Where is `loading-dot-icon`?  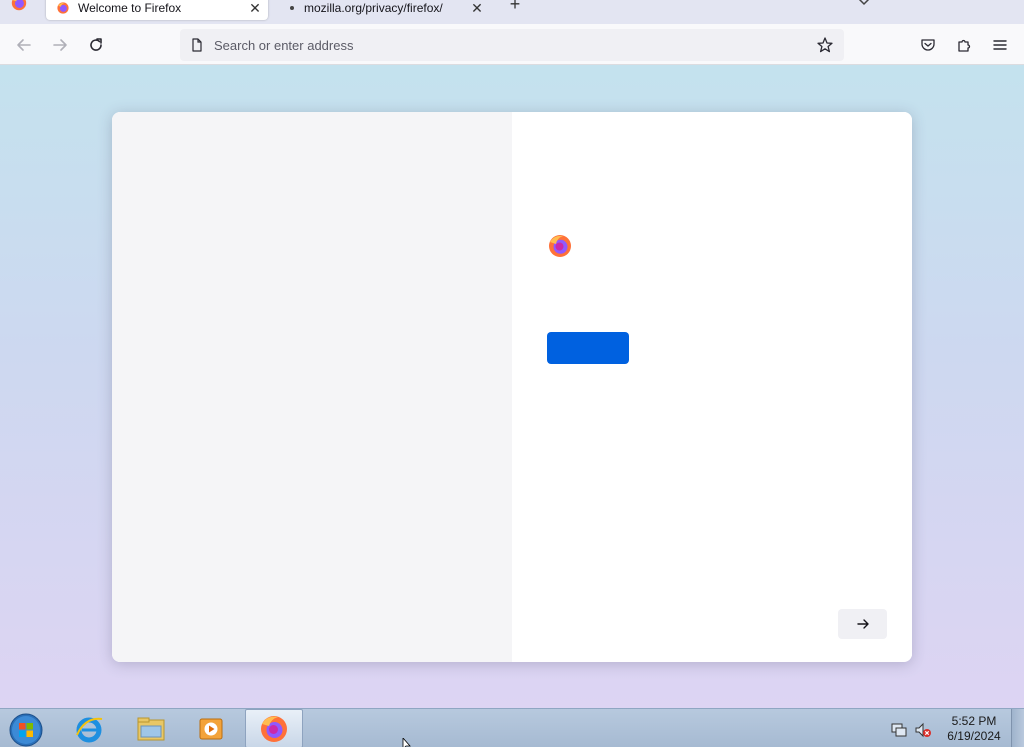
loading-dot-icon is located at coordinates (292, 8).